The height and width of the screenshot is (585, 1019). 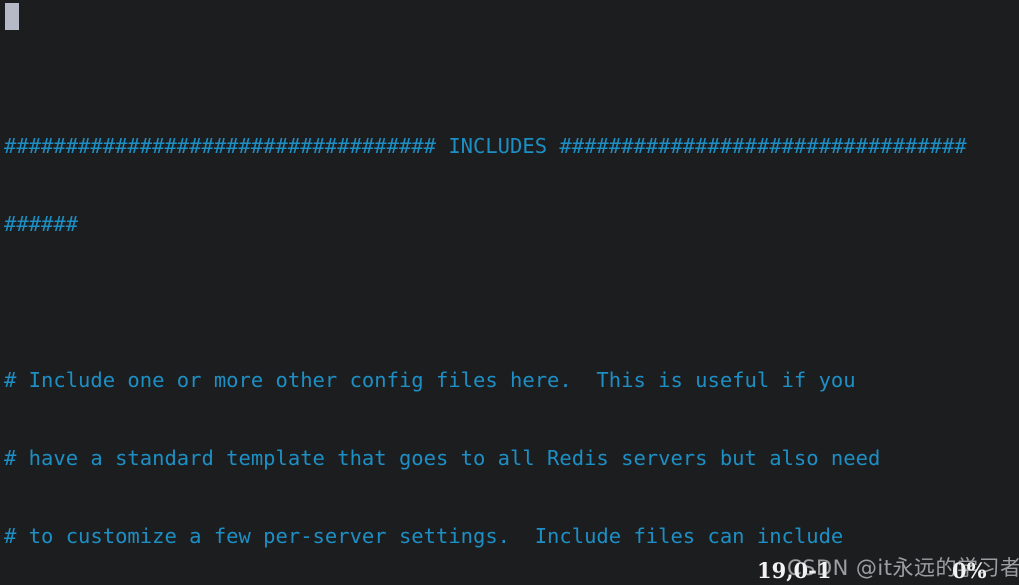 What do you see at coordinates (794, 570) in the screenshot?
I see `cursor-position-ruler: 19,0-1` at bounding box center [794, 570].